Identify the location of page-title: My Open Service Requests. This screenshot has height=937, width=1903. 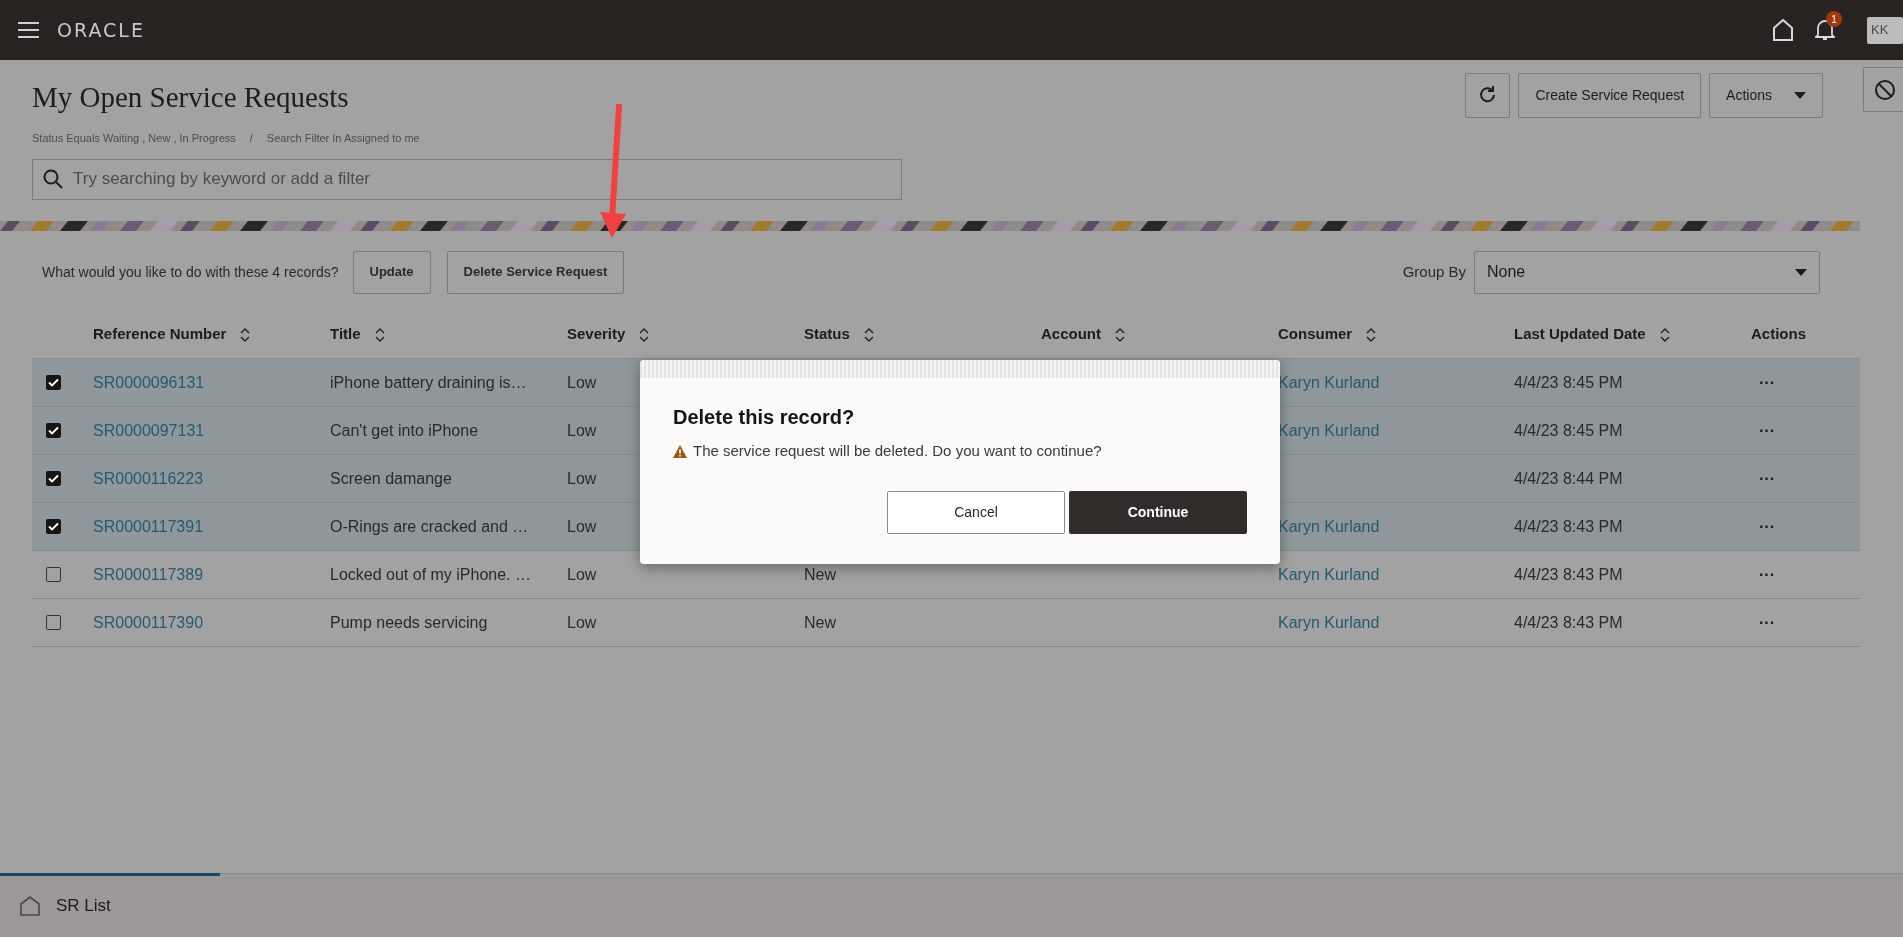
(191, 97).